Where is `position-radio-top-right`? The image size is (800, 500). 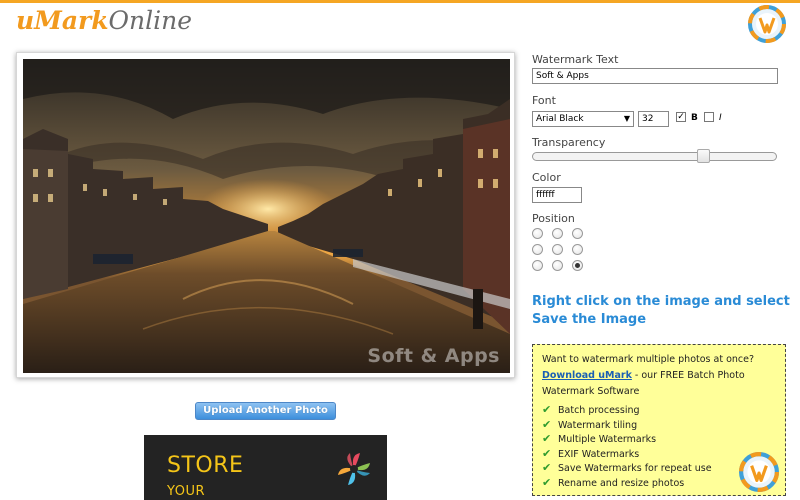 position-radio-top-right is located at coordinates (577, 233).